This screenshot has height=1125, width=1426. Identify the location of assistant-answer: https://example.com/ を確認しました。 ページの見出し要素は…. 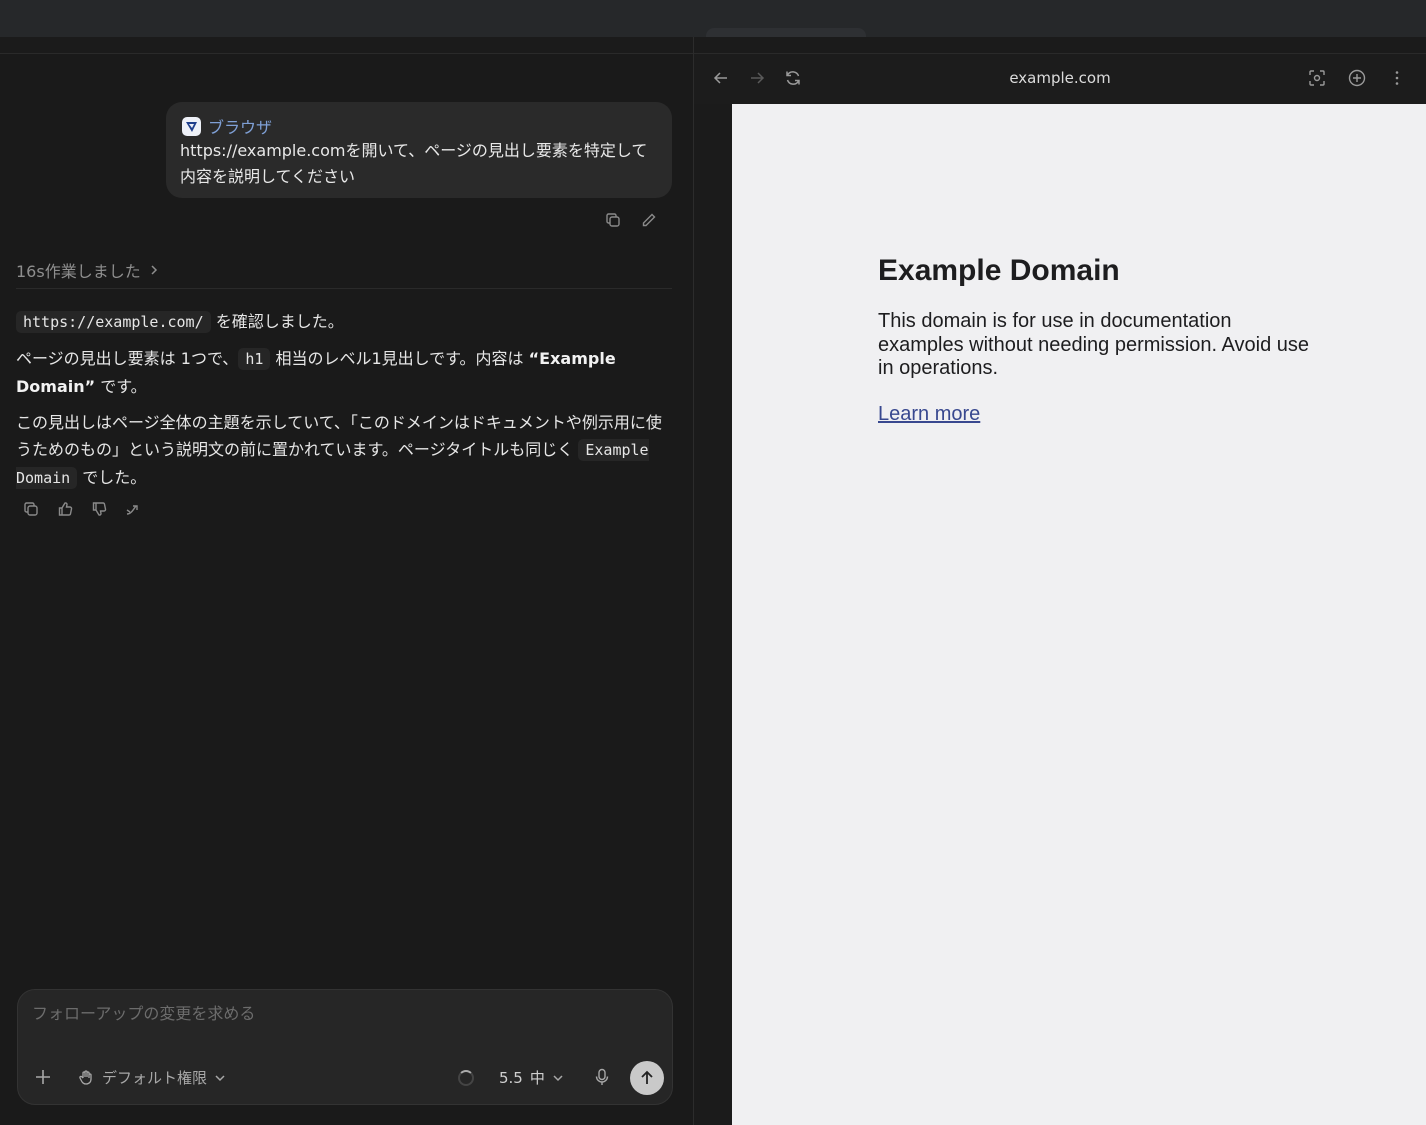
(346, 404).